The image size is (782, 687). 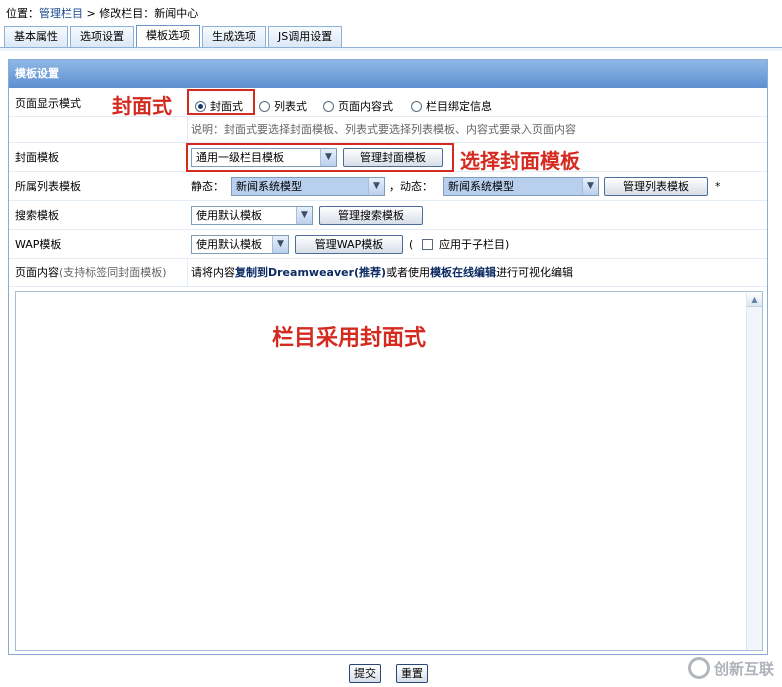 I want to click on display-mode-note: 说明：封面式要选择封面模板、列表式要选择列表模板、内容式要录入页面内容, so click(x=383, y=129).